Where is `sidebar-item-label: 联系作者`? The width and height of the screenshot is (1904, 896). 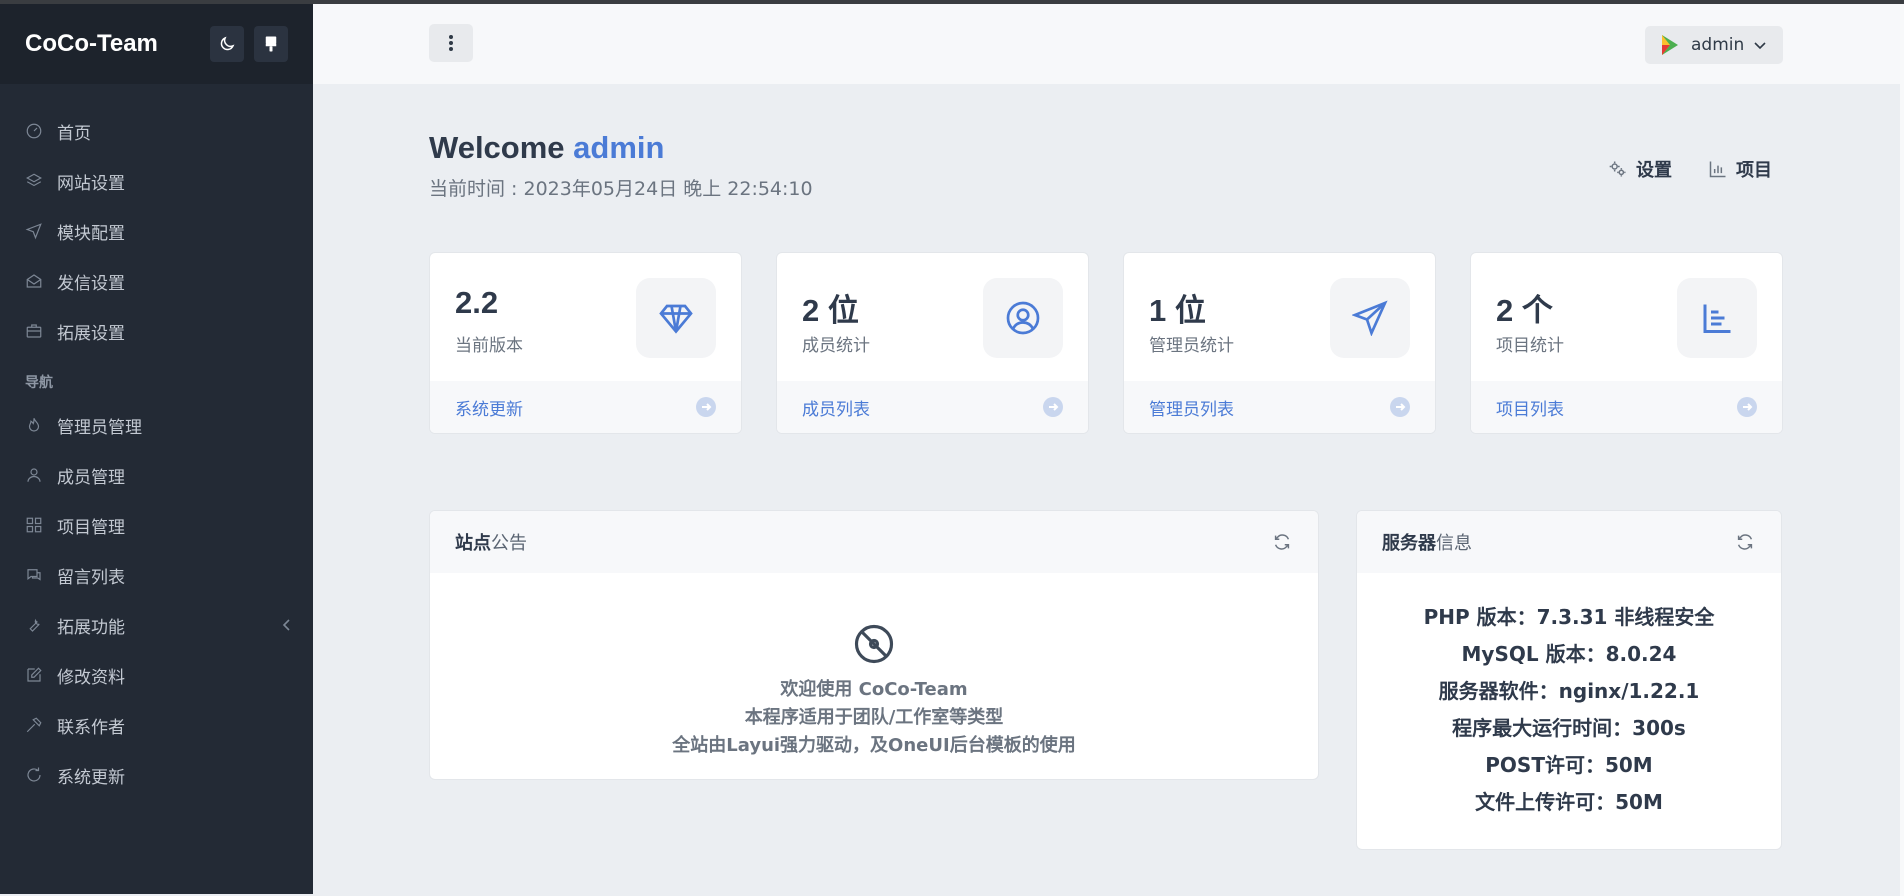
sidebar-item-label: 联系作者 is located at coordinates (91, 727).